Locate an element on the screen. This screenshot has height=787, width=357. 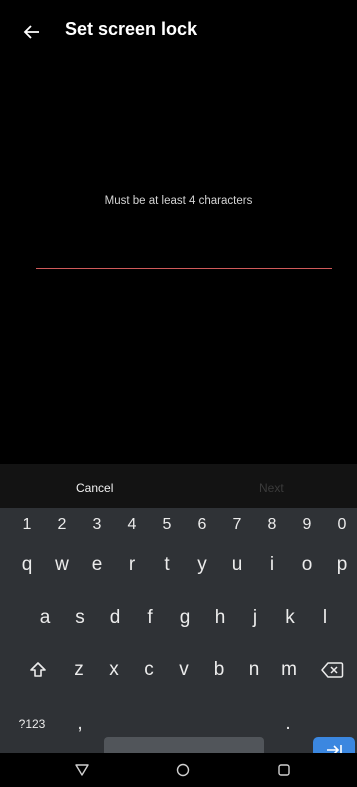
key-j: j is located at coordinates (255, 618).